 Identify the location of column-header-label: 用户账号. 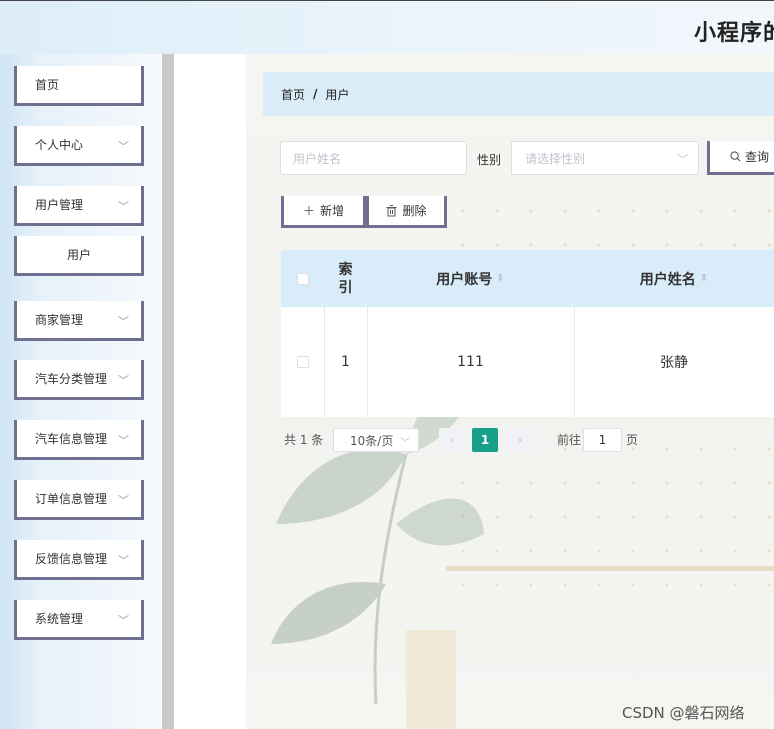
(464, 279).